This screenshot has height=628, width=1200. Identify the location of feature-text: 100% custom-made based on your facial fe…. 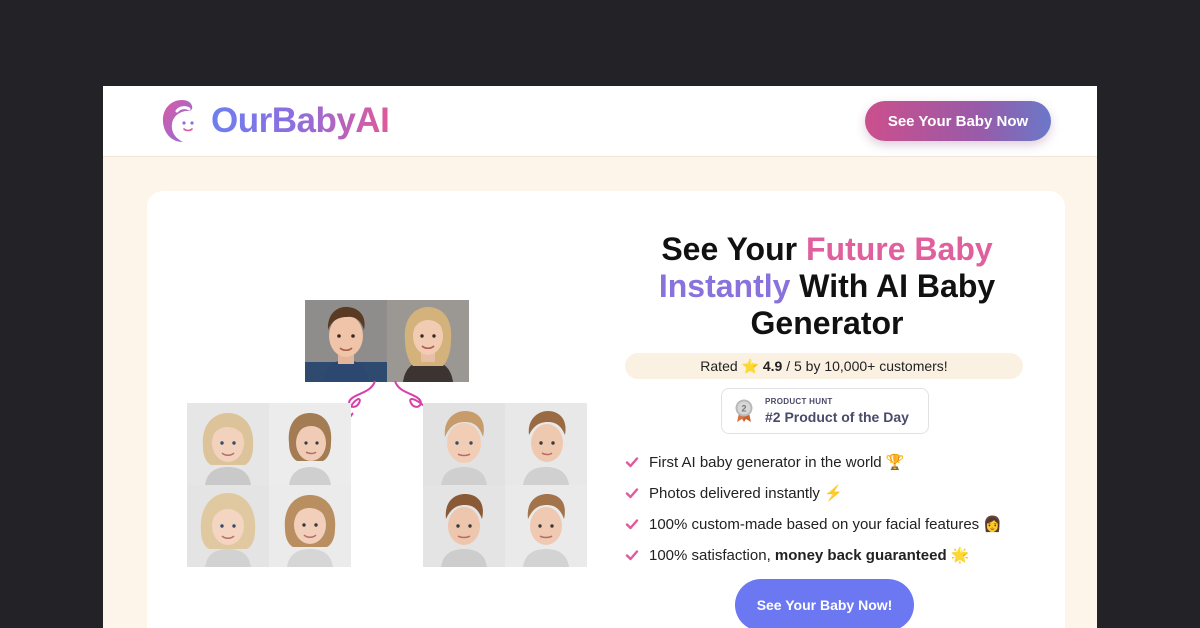
(826, 524).